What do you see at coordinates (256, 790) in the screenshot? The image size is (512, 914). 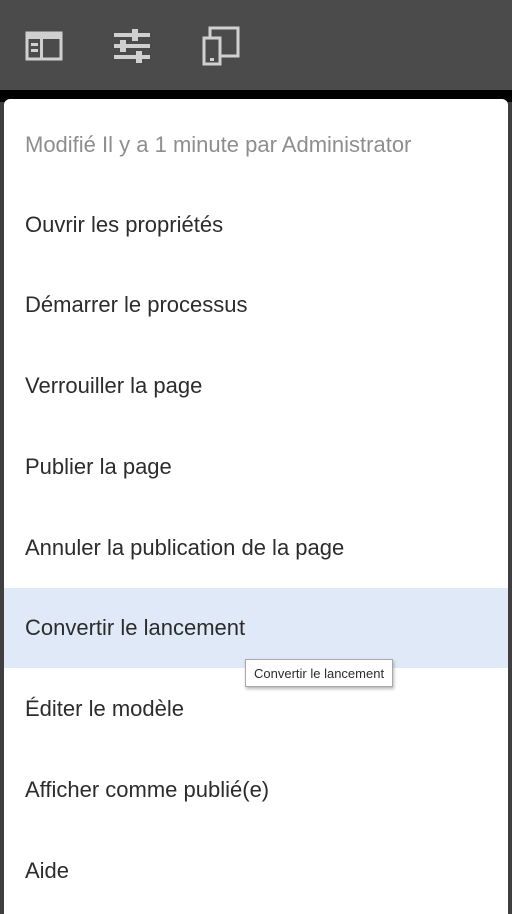 I see `menu-item-view-as-published: Afficher comme publié(e)` at bounding box center [256, 790].